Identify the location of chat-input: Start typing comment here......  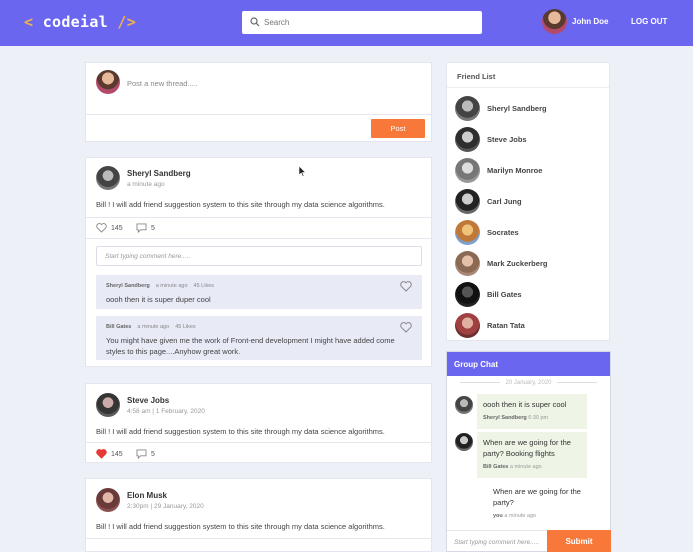
(497, 541).